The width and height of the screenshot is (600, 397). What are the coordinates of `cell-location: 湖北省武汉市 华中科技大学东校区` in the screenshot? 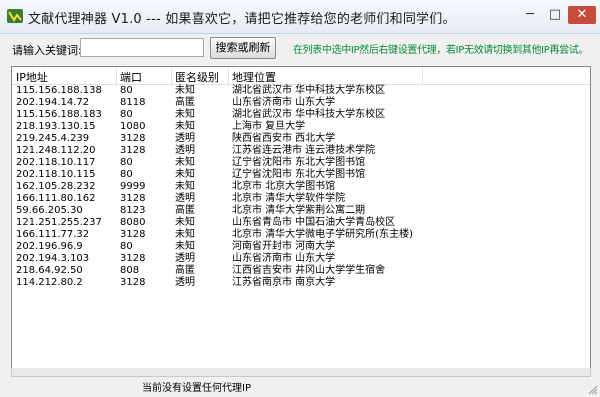 It's located at (309, 114).